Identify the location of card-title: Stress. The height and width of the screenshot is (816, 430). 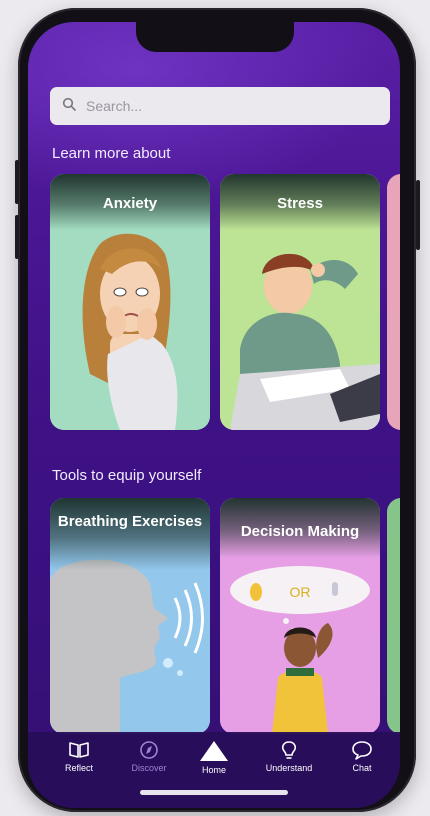
(300, 202).